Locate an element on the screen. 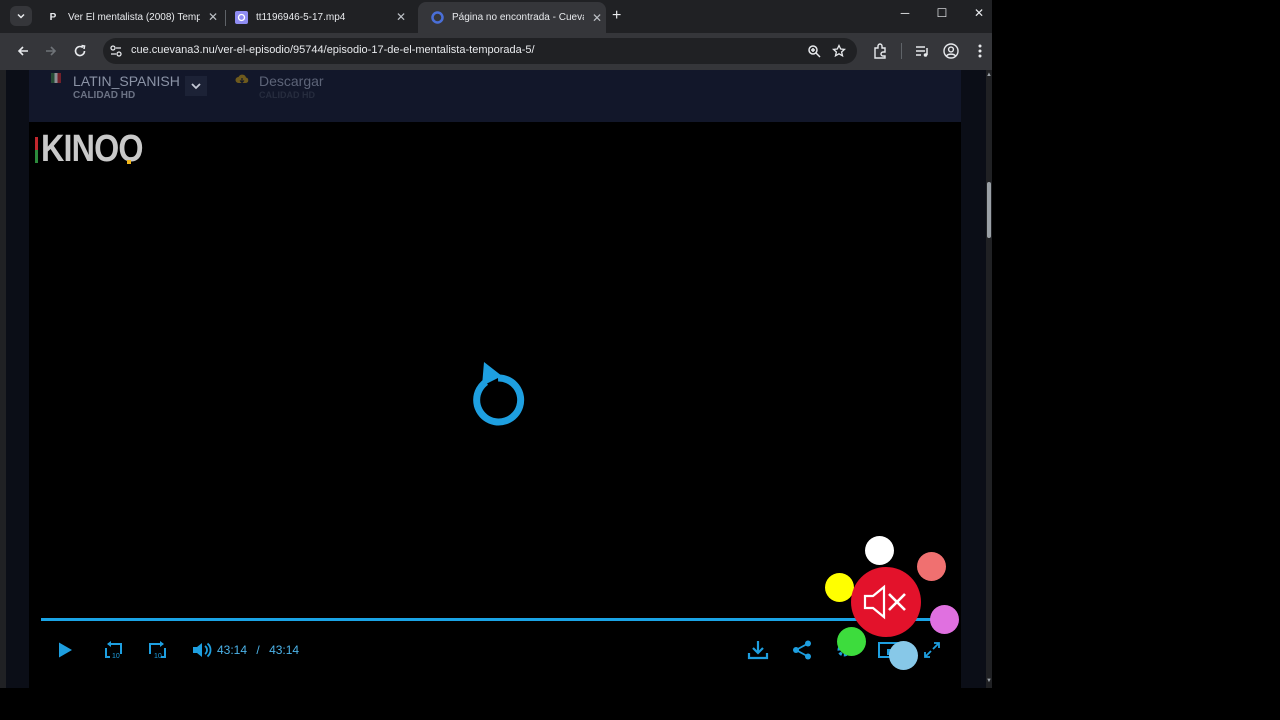 This screenshot has height=720, width=1280. mexico-flag-icon is located at coordinates (56, 78).